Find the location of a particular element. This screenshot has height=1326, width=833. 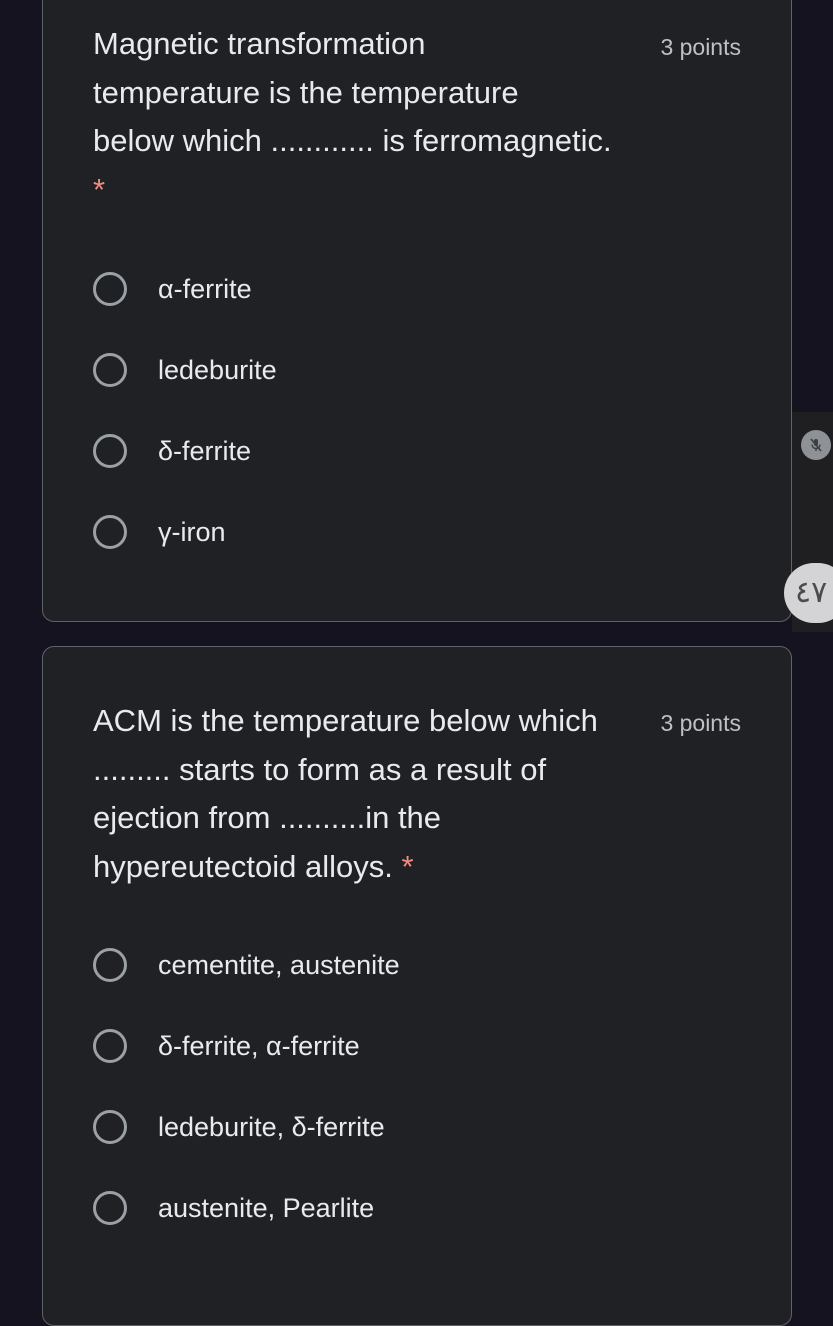

option-ledeburite: ledeburite is located at coordinates (185, 370).